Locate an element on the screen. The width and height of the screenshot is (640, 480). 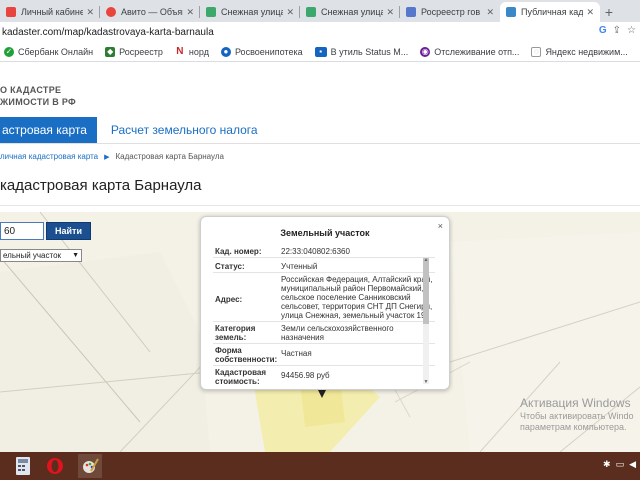
site-logo: О КАДАСТРЕ ЖИМОСТИ В РФ is located at coordinates (38, 96).